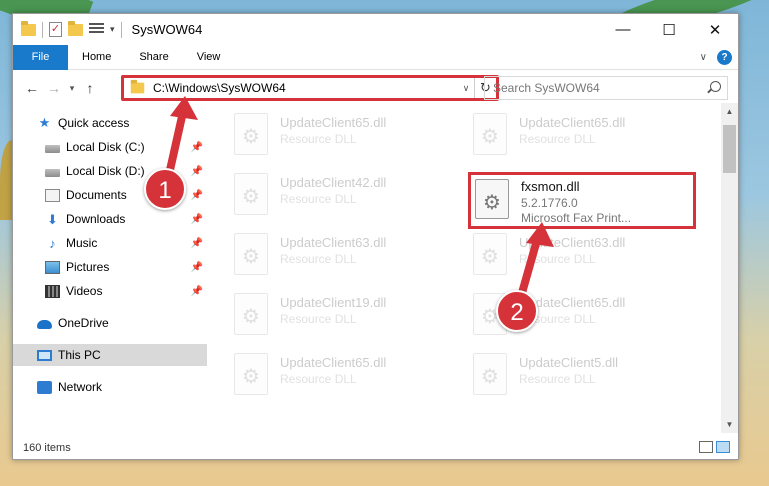 The image size is (769, 486). I want to click on callout-badge-1: 1, so click(165, 189).